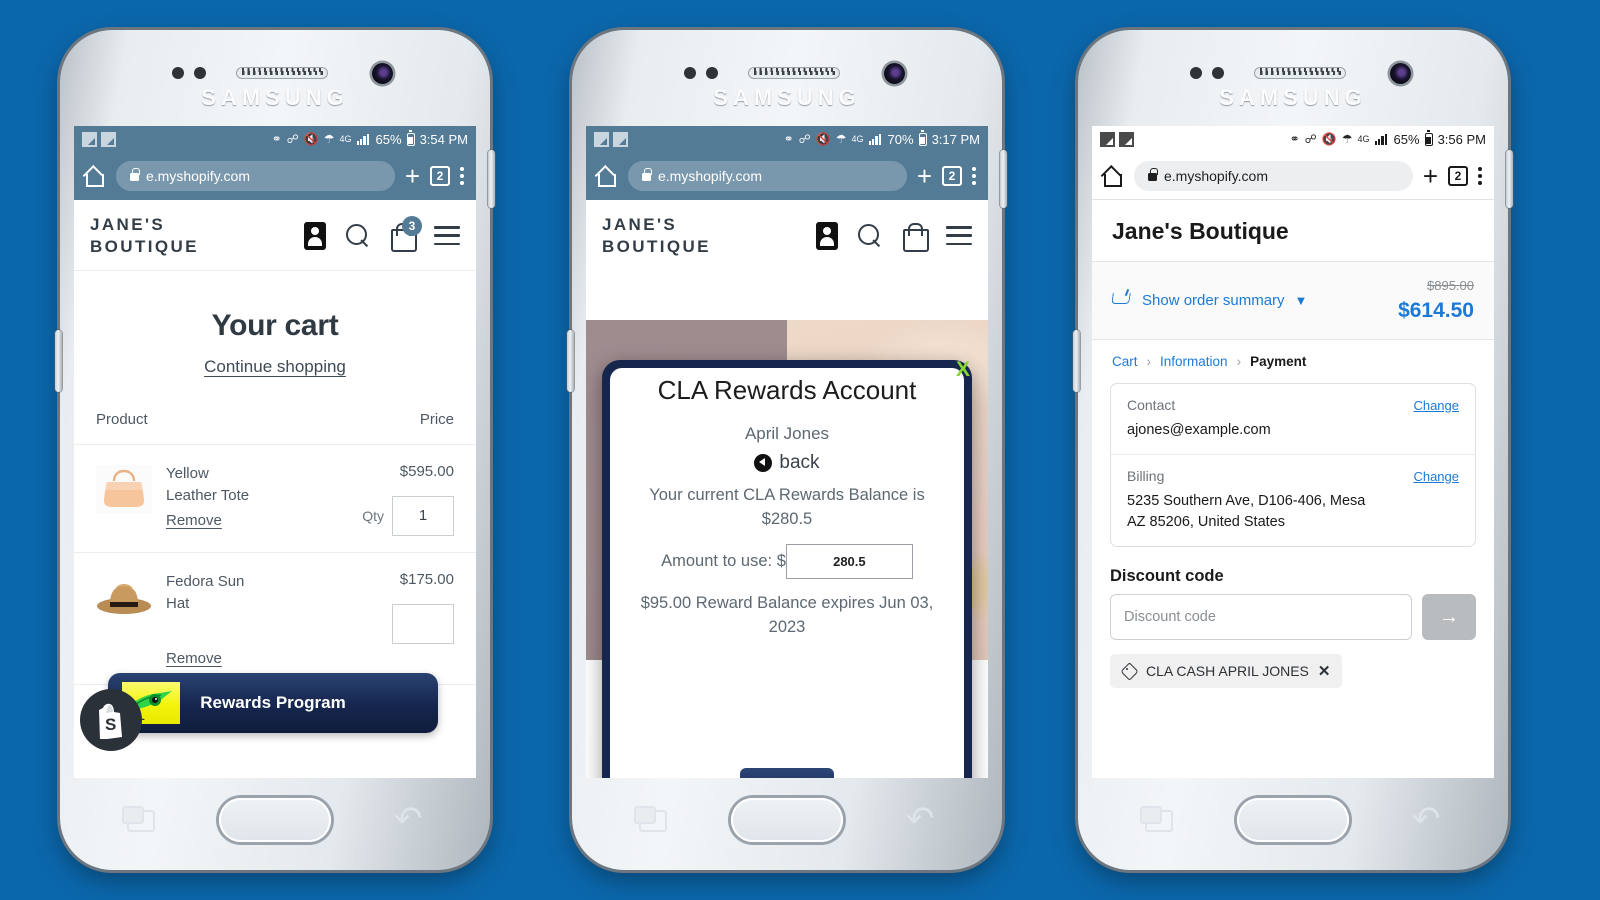 The height and width of the screenshot is (900, 1600). What do you see at coordinates (1226, 671) in the screenshot?
I see `applied-discount-chip: CLA CASH APRIL JONES ✕` at bounding box center [1226, 671].